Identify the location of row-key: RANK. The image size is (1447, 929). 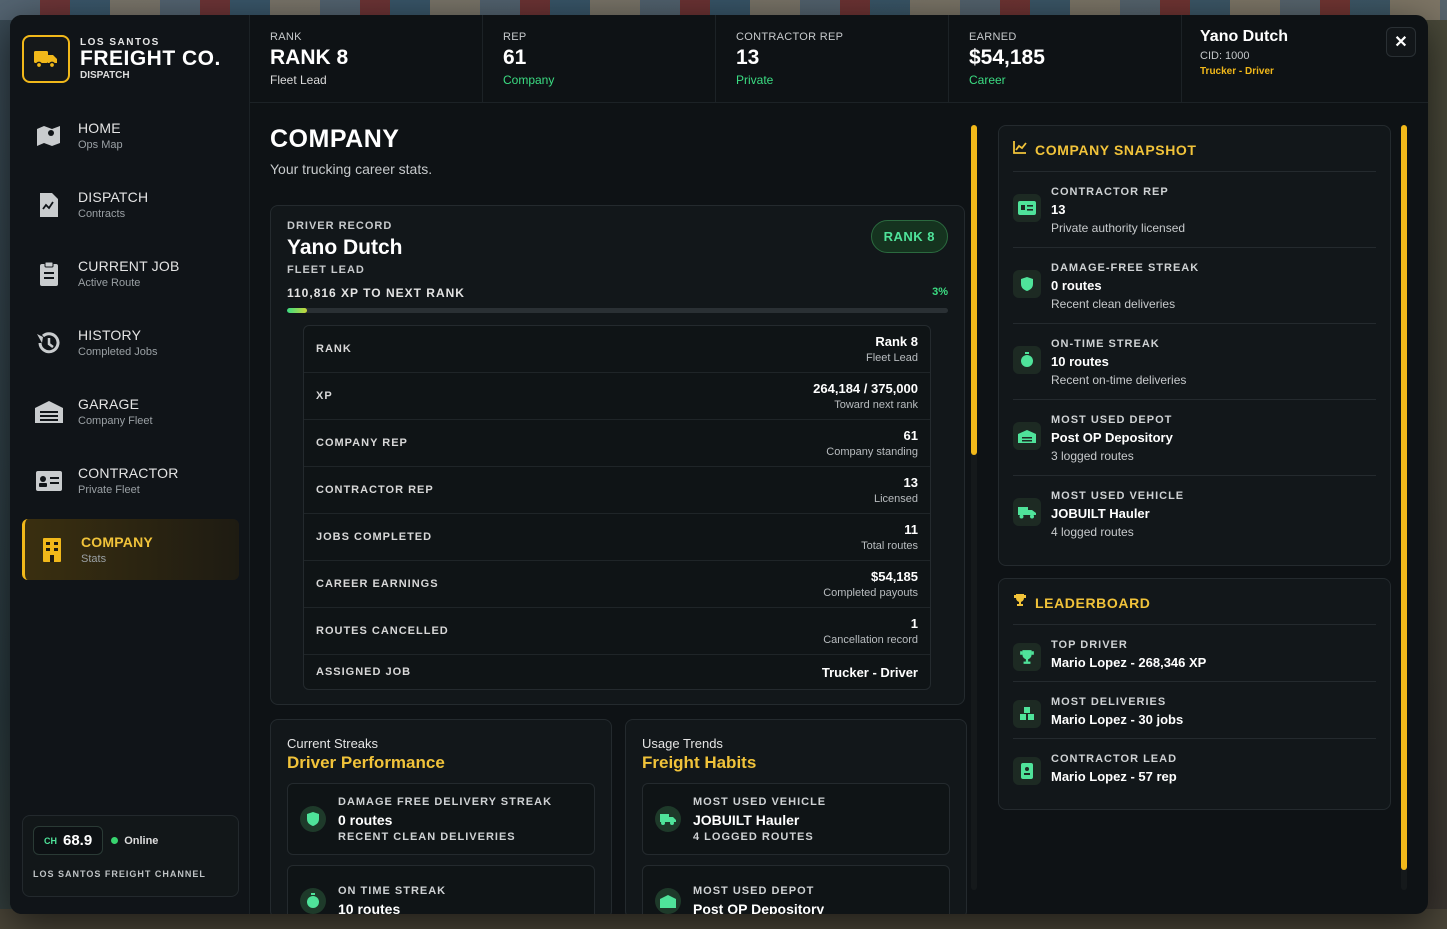
(334, 349).